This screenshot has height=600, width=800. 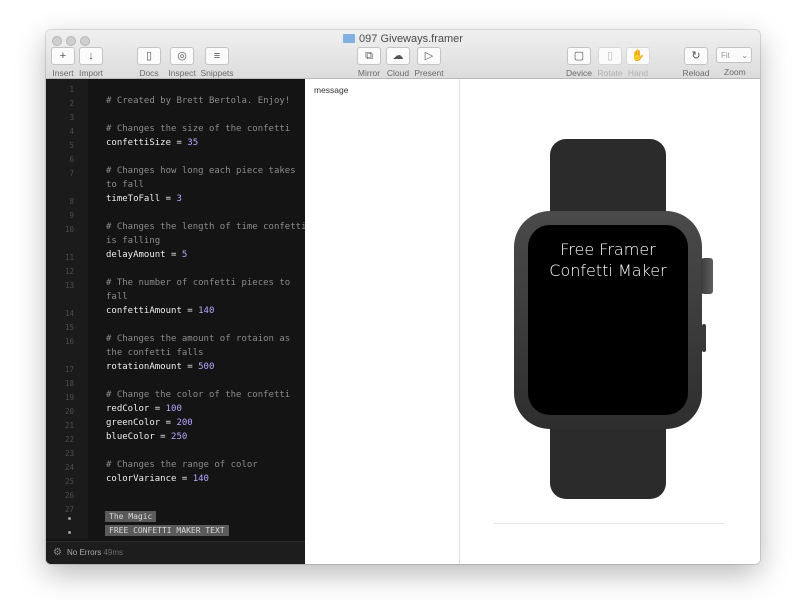 I want to click on snippets-button: ≡ Snippets, so click(x=217, y=62).